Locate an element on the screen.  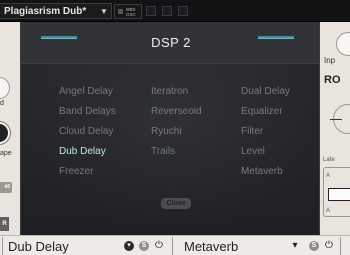
left-reset-button: et is located at coordinates (6, 187).